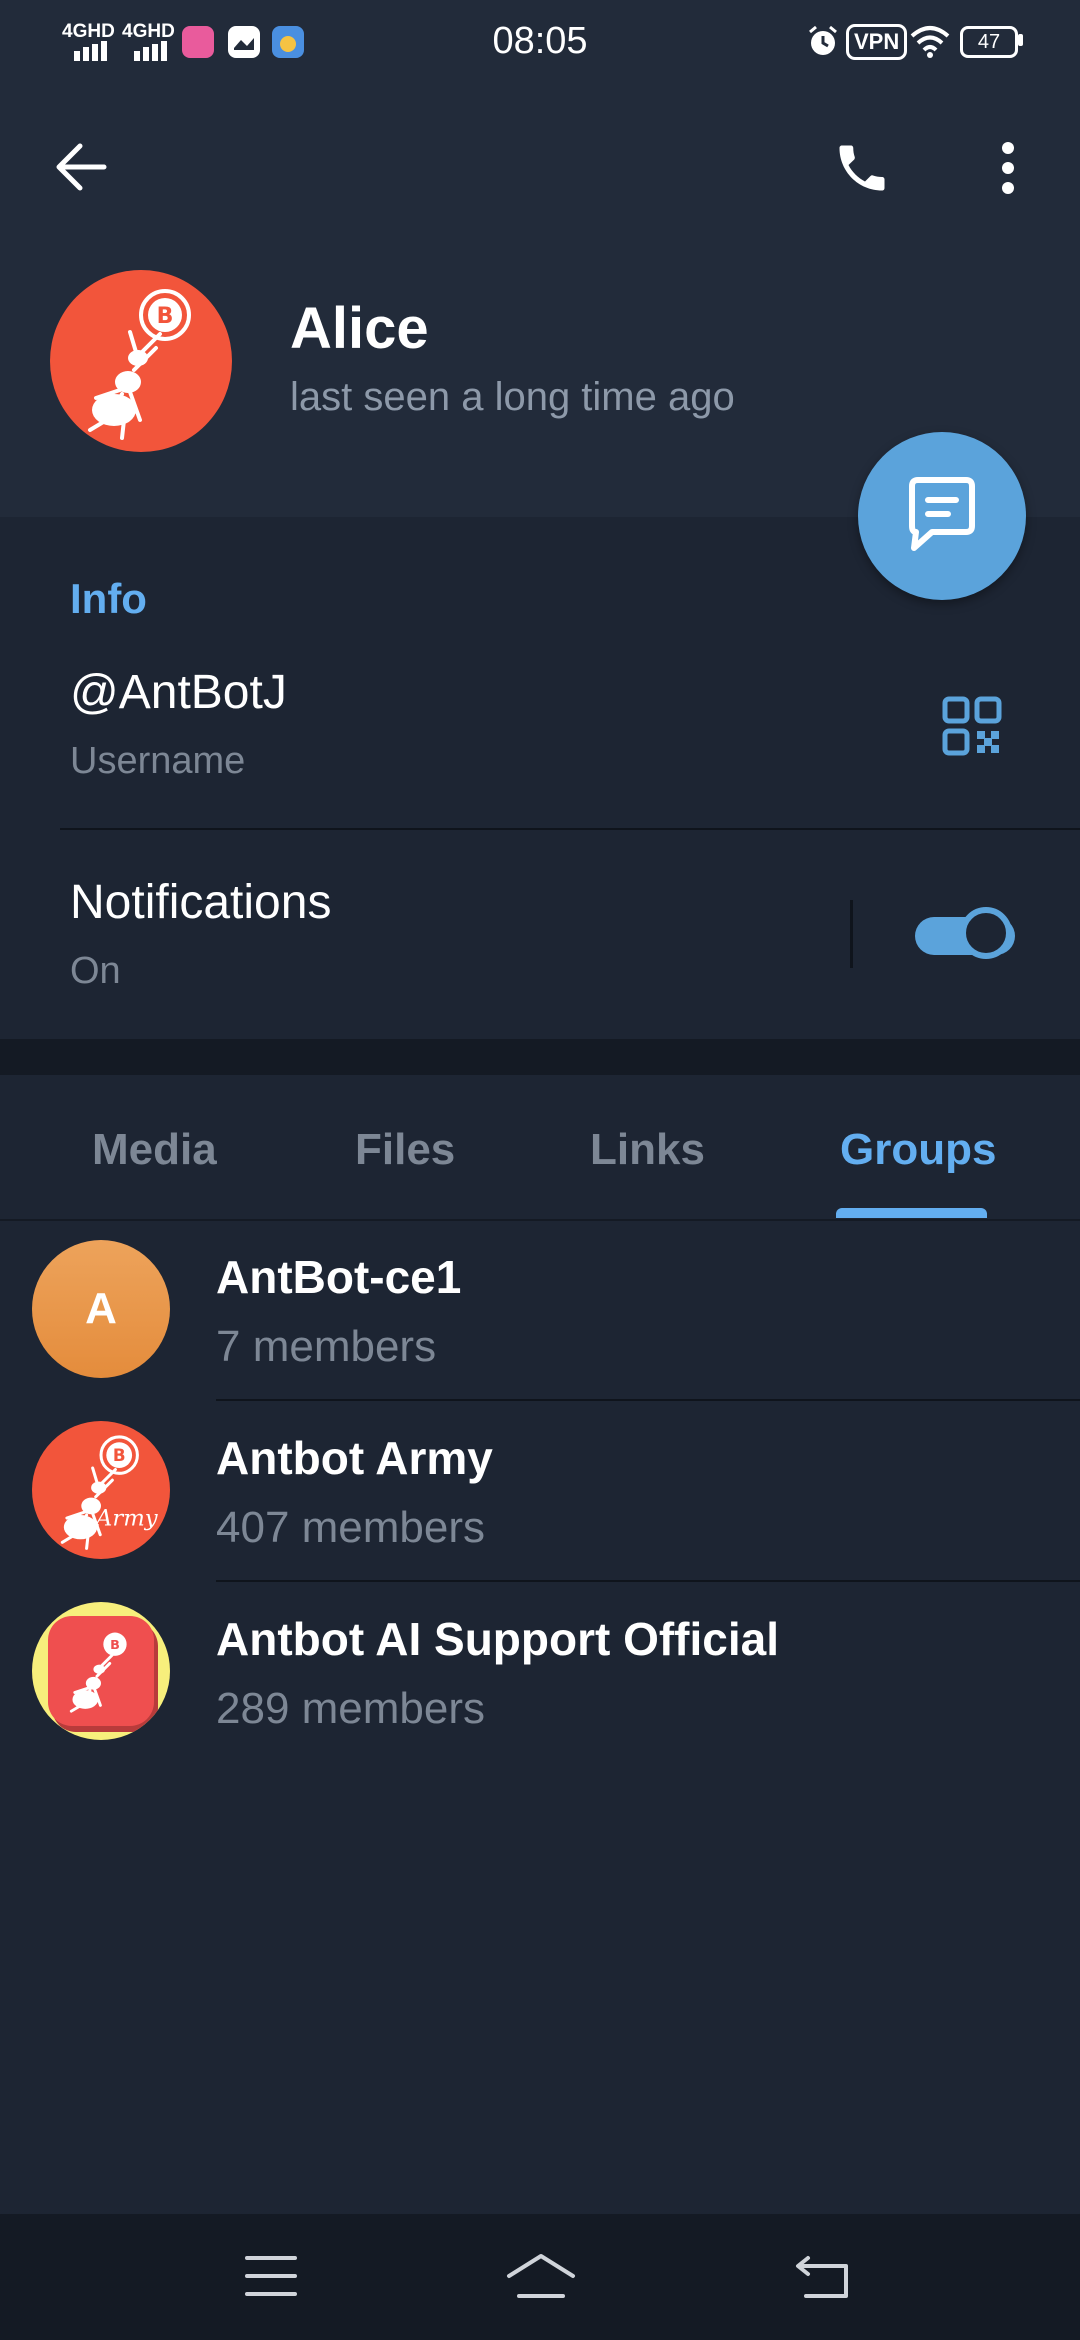  What do you see at coordinates (972, 726) in the screenshot?
I see `qr-code-icon` at bounding box center [972, 726].